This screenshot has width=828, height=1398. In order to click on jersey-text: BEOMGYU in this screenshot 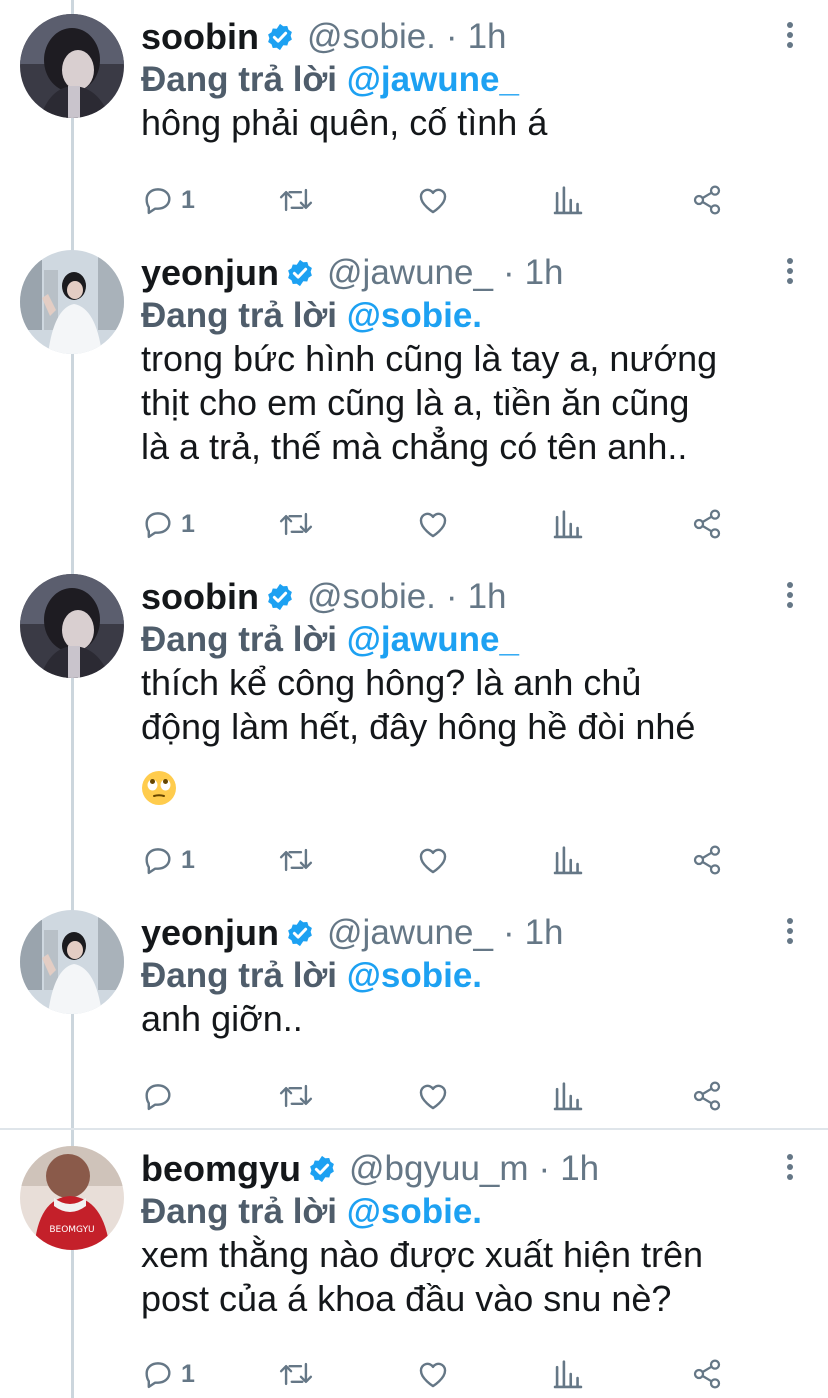, I will do `click(71, 1230)`.